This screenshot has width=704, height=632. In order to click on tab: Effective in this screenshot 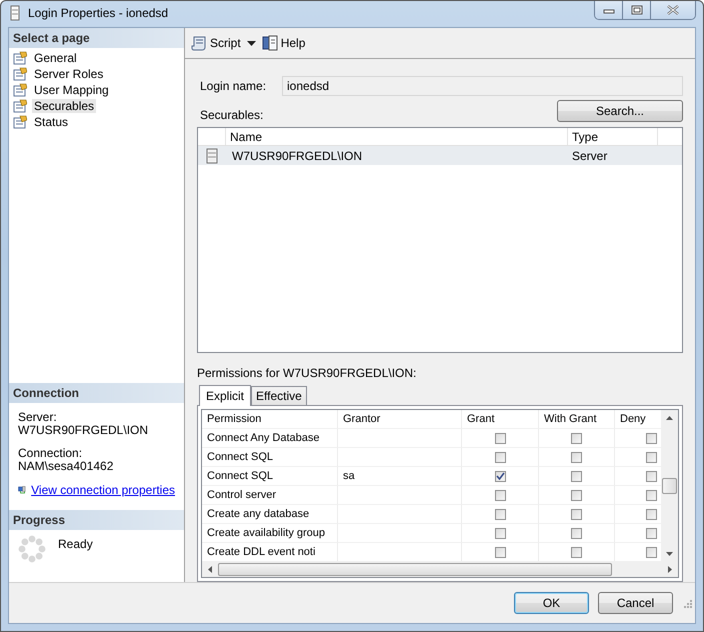, I will do `click(279, 395)`.